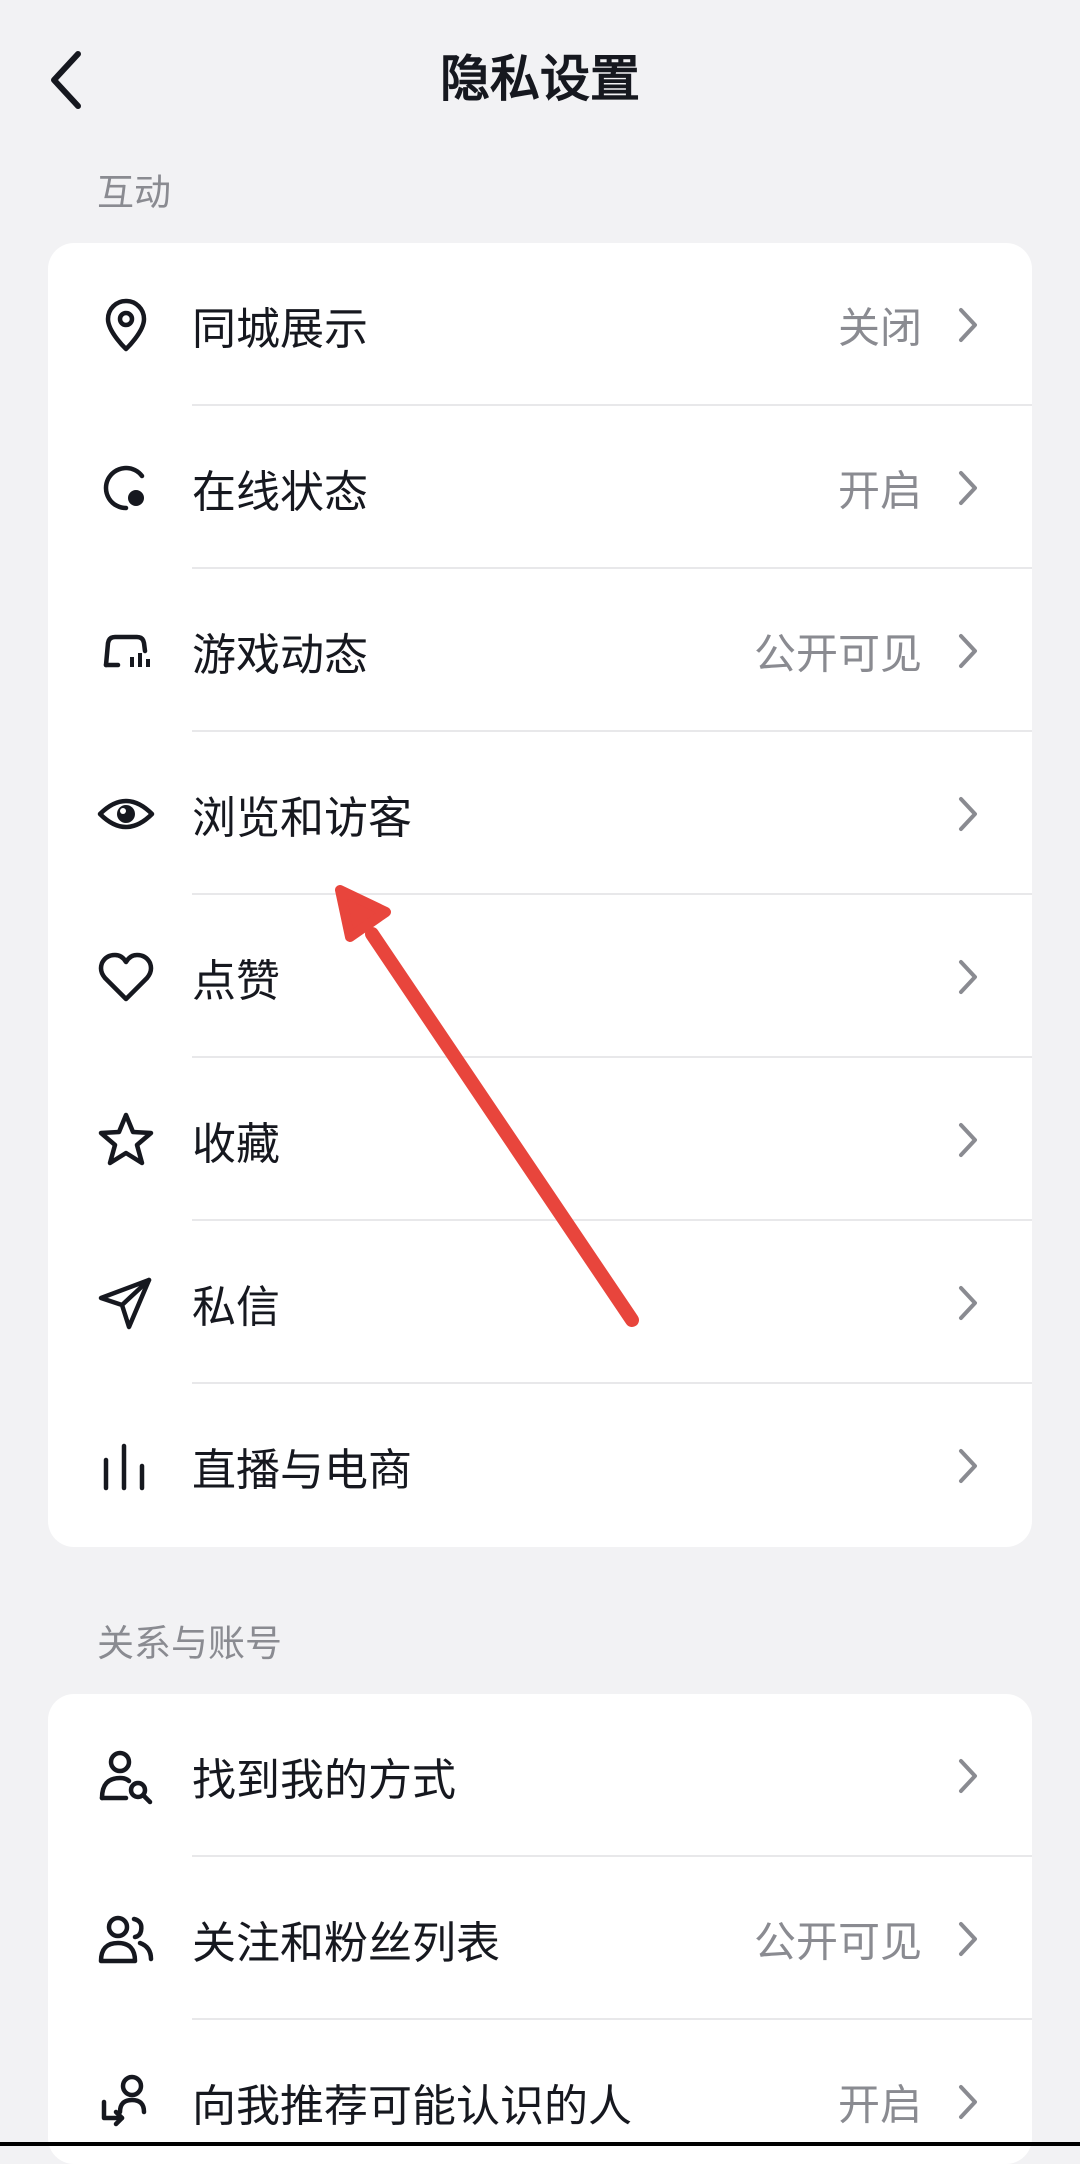  What do you see at coordinates (280, 329) in the screenshot?
I see `row-label: 同城展示` at bounding box center [280, 329].